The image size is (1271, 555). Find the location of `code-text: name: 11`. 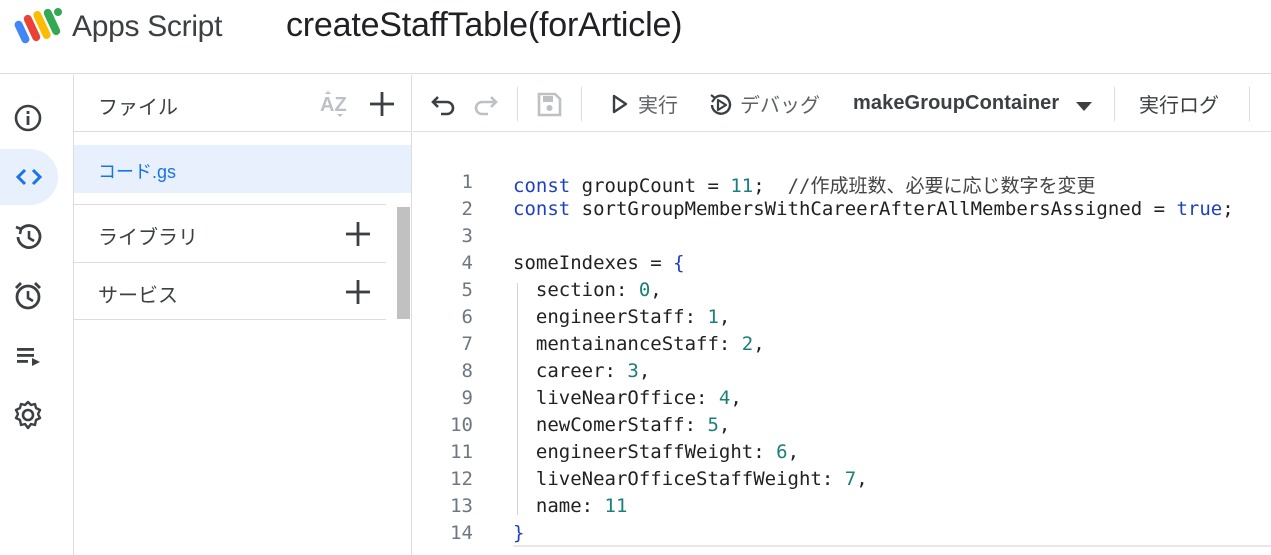

code-text: name: 11 is located at coordinates (570, 506).